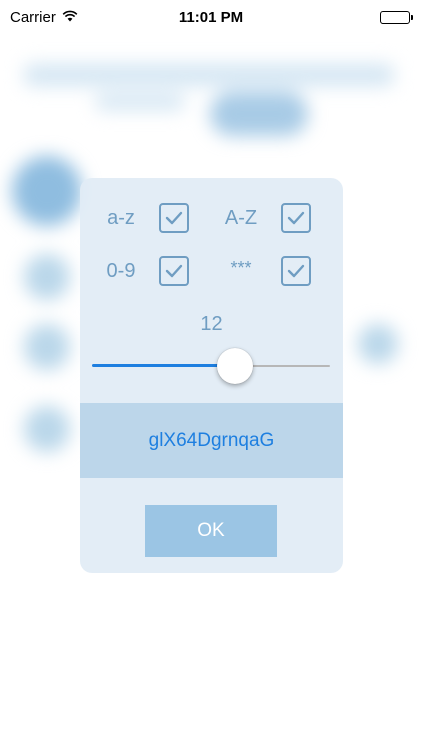  I want to click on option-label-lowercase: a-z, so click(121, 218).